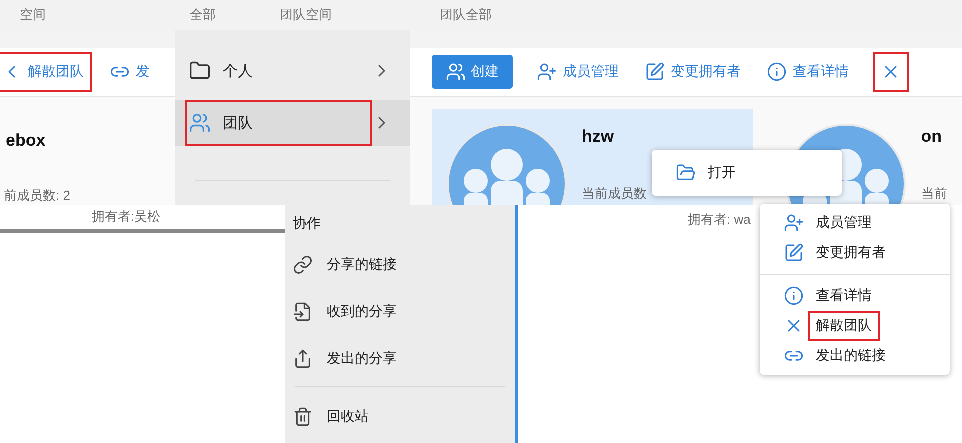  What do you see at coordinates (307, 224) in the screenshot?
I see `section-header: 协作` at bounding box center [307, 224].